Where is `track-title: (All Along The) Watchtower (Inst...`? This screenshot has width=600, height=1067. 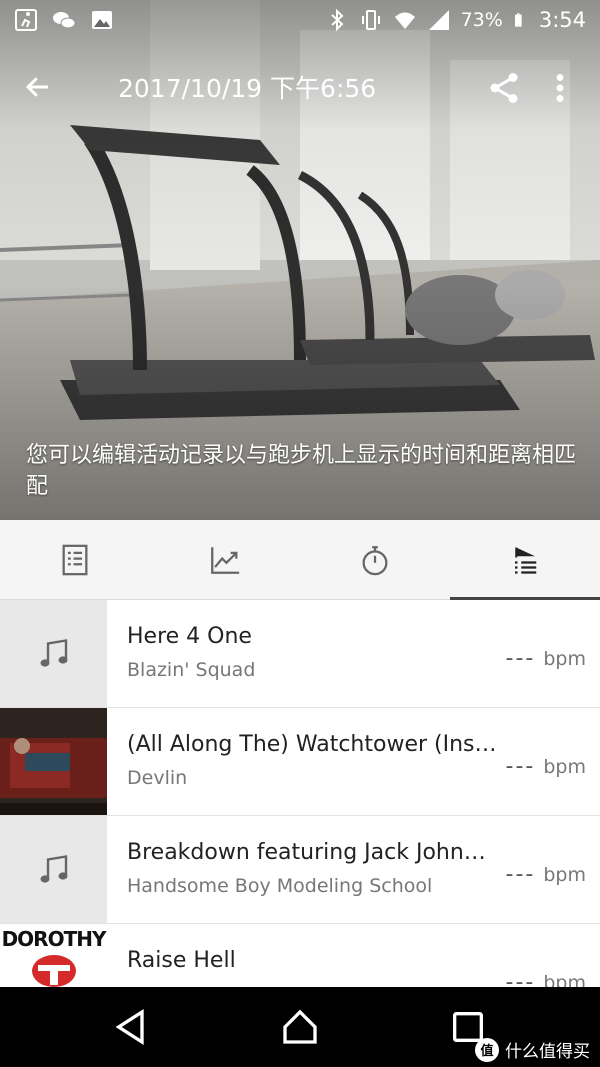 track-title: (All Along The) Watchtower (Inst... is located at coordinates (312, 744).